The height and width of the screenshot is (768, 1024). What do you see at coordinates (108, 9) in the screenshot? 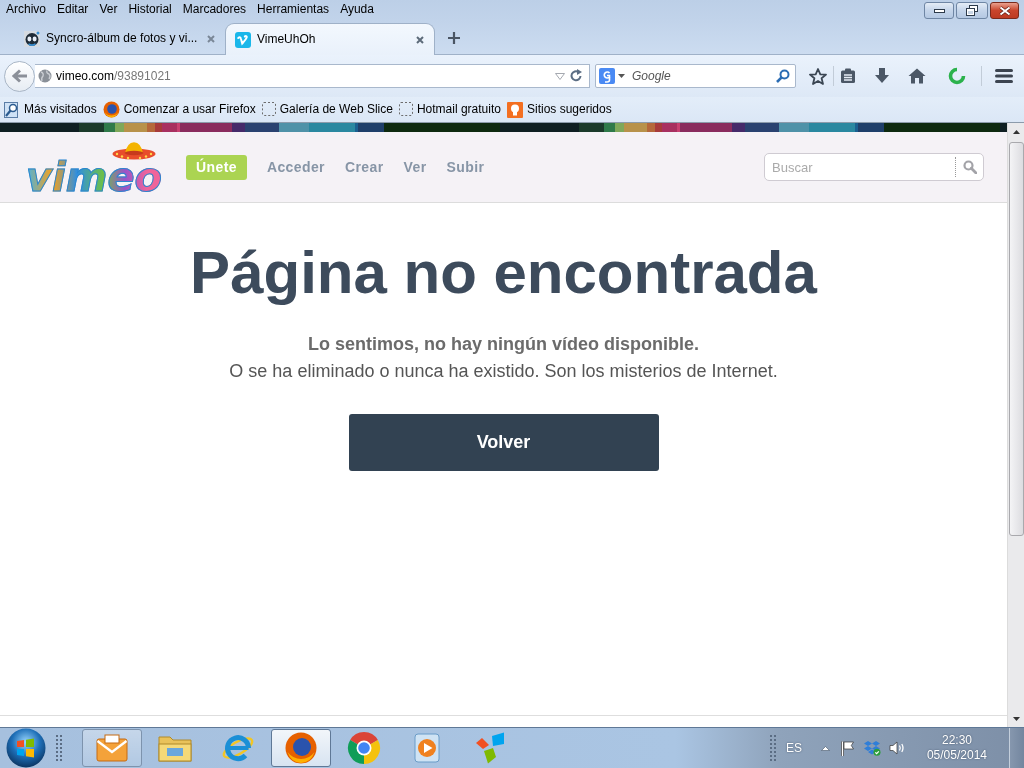
I see `menu-item: Ver` at bounding box center [108, 9].